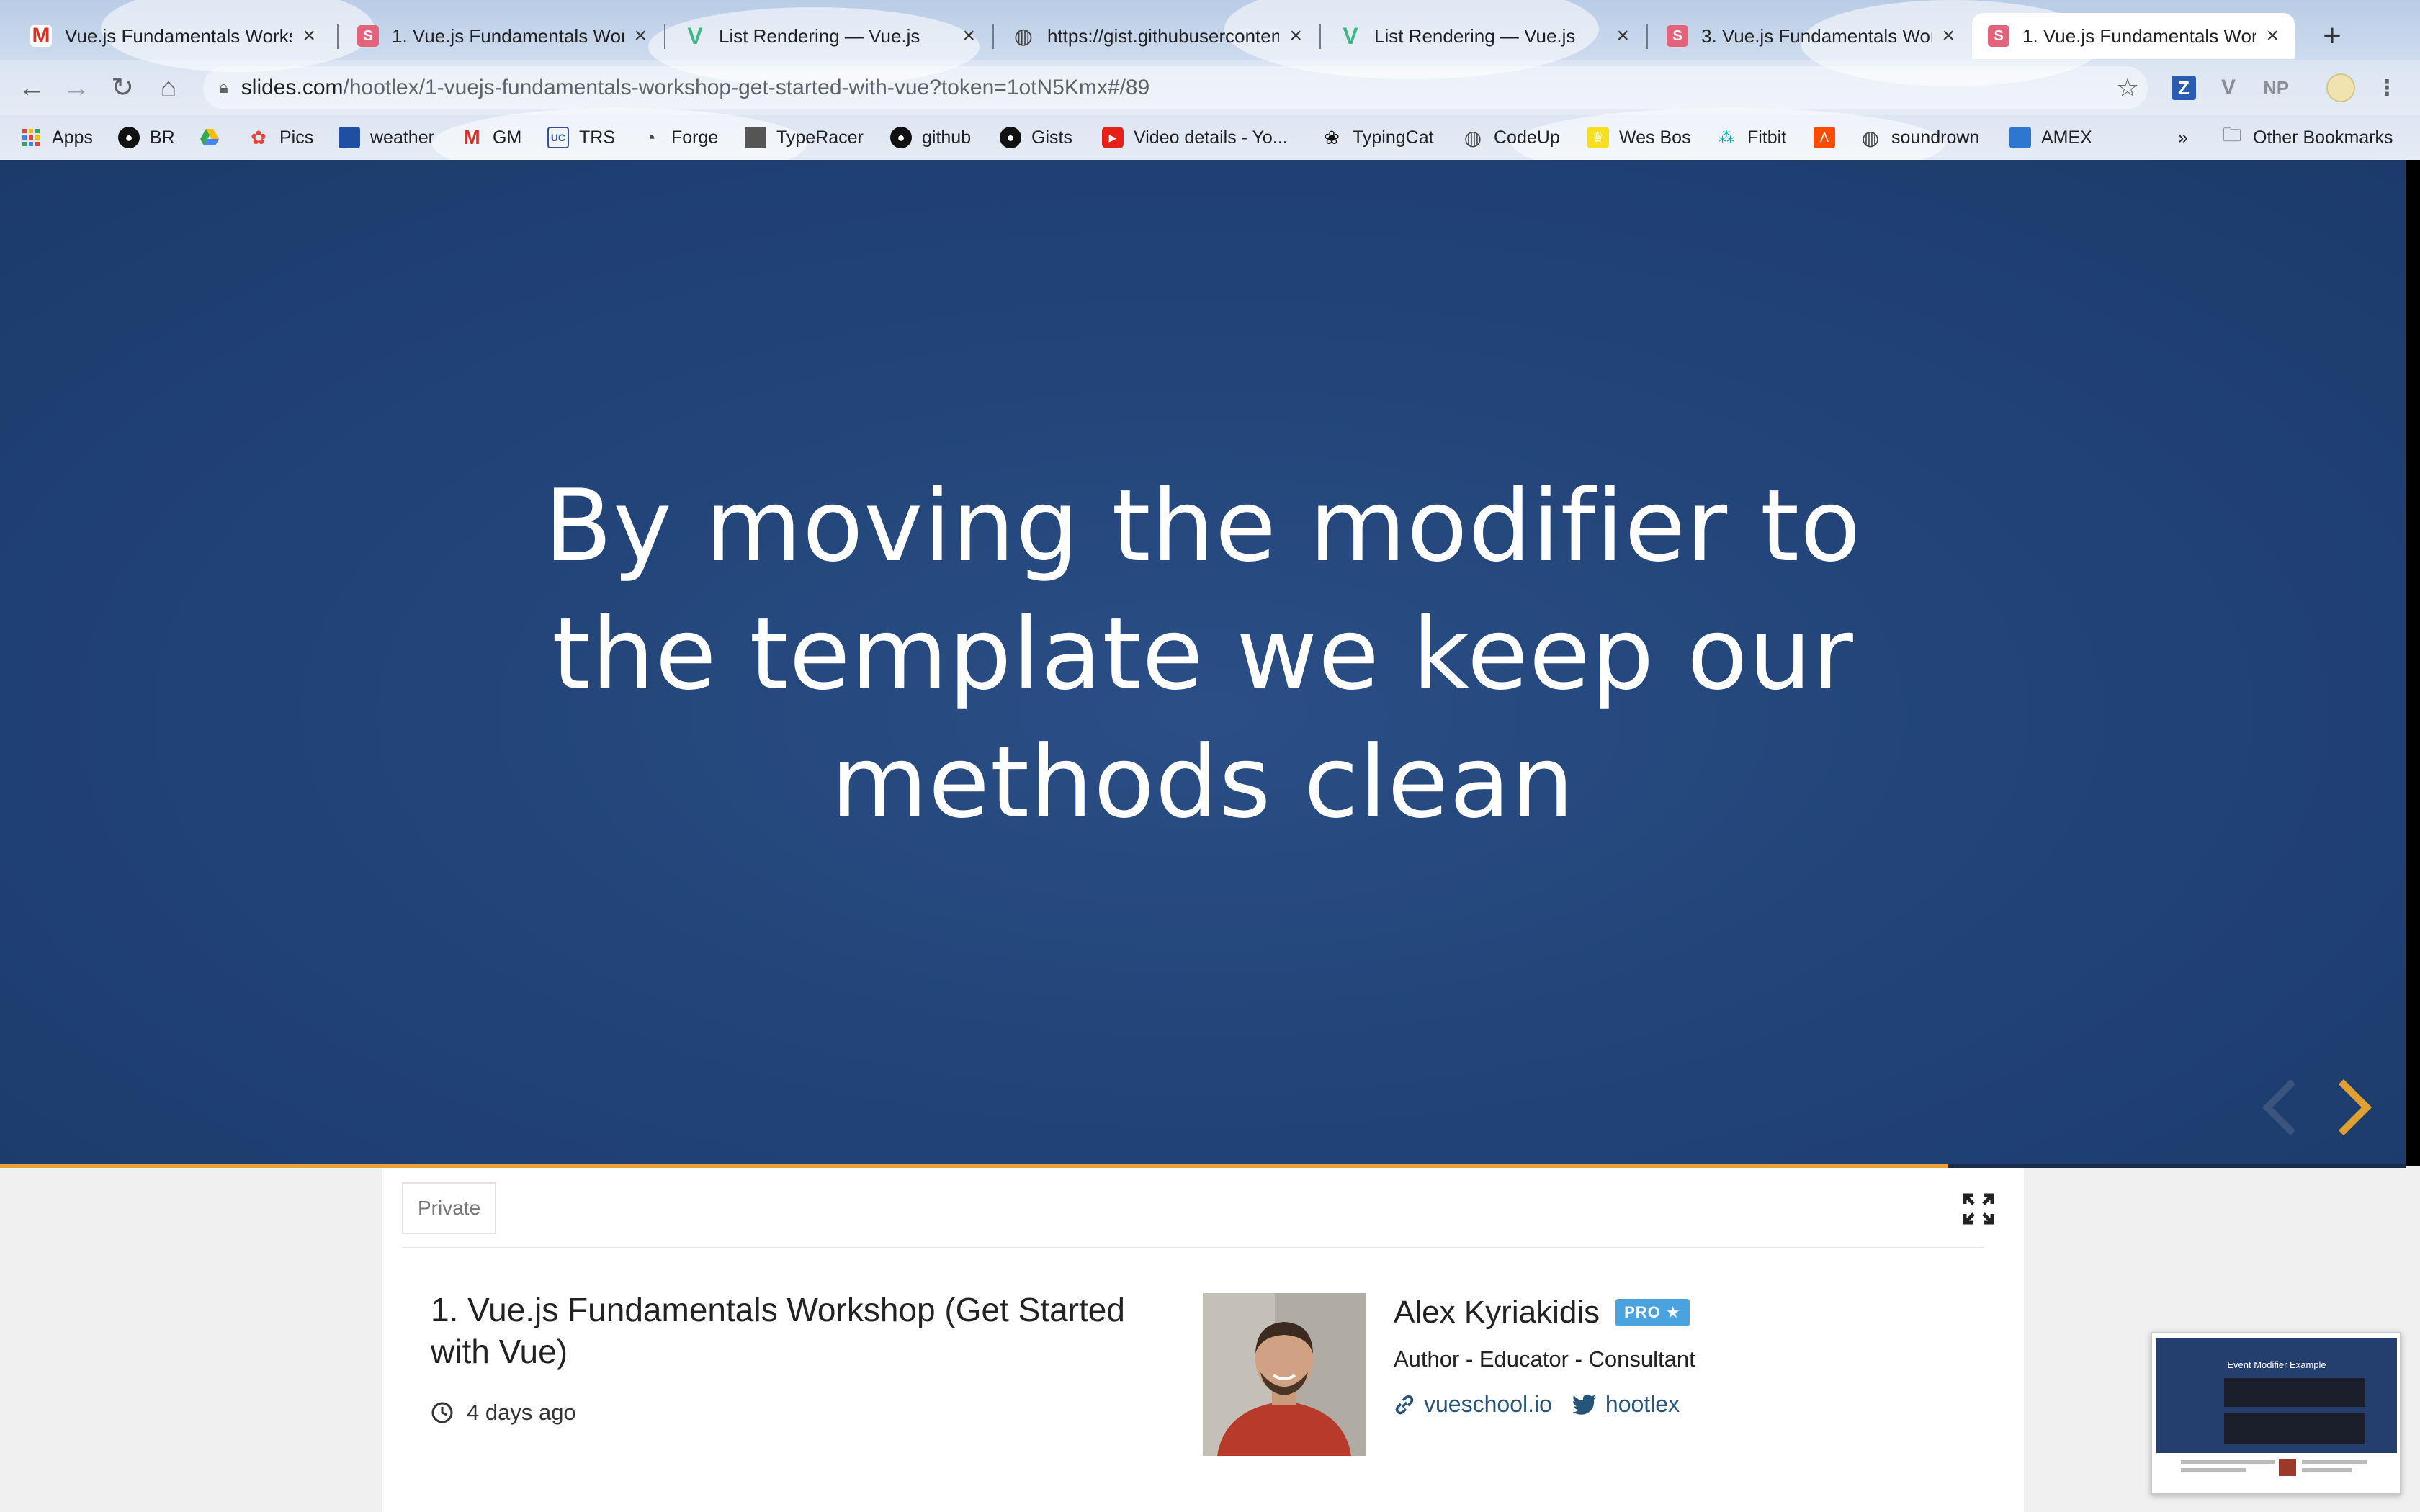  Describe the element at coordinates (1652, 1312) in the screenshot. I see `pro-badge: PRO ★` at that location.